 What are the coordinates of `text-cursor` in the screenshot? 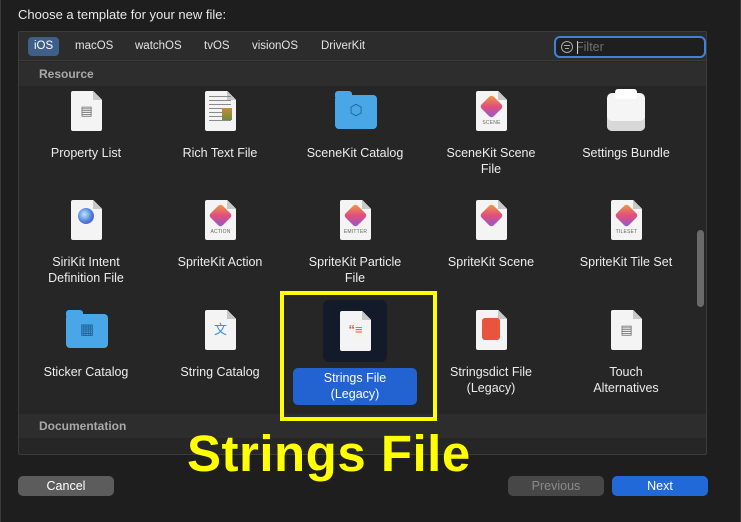 It's located at (577, 47).